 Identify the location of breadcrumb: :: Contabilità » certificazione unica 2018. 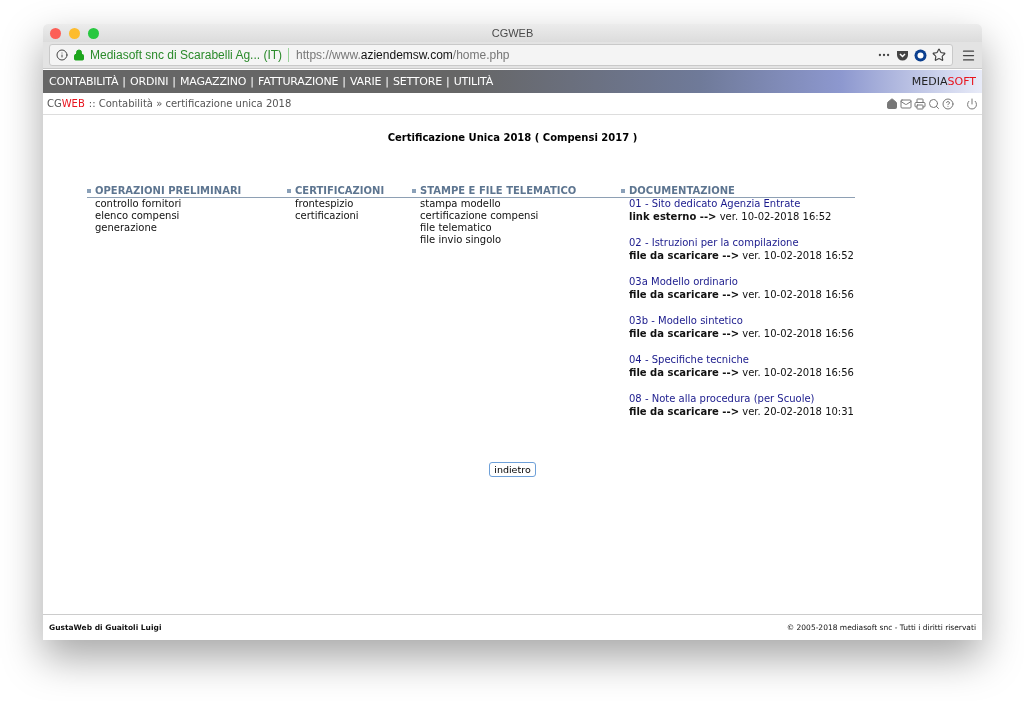
(190, 103).